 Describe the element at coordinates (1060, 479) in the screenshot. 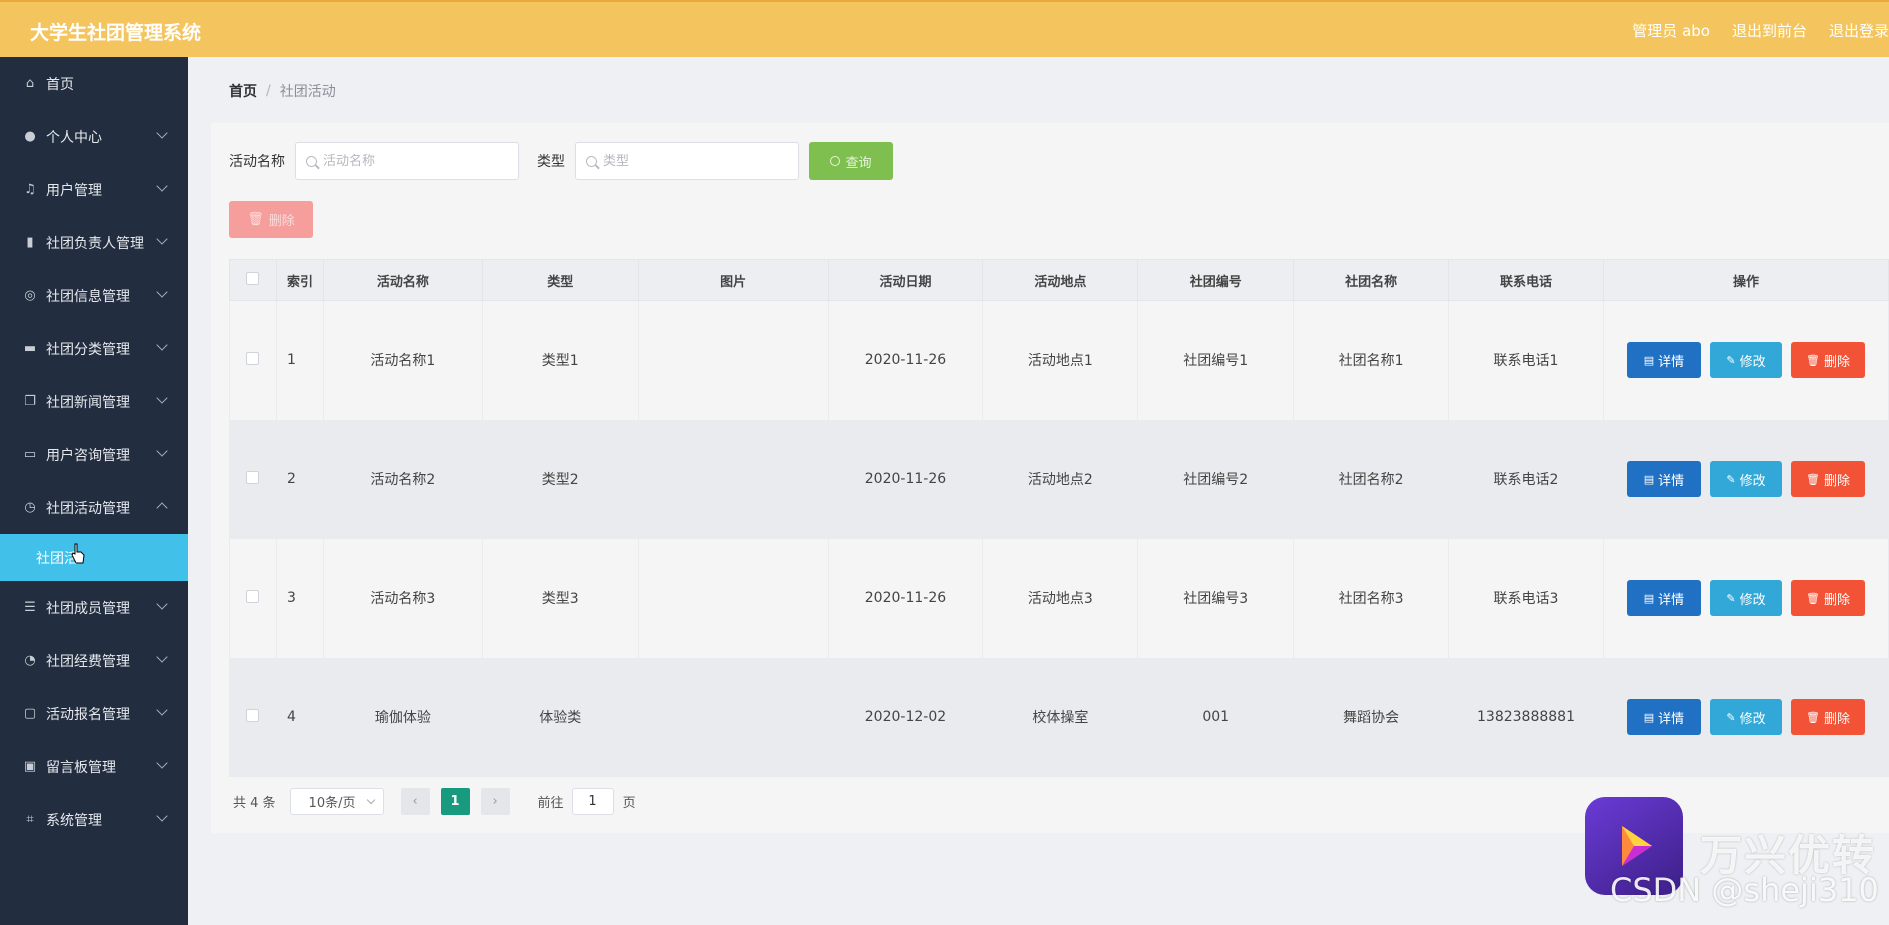

I see `cell-place: 活动地点2` at that location.